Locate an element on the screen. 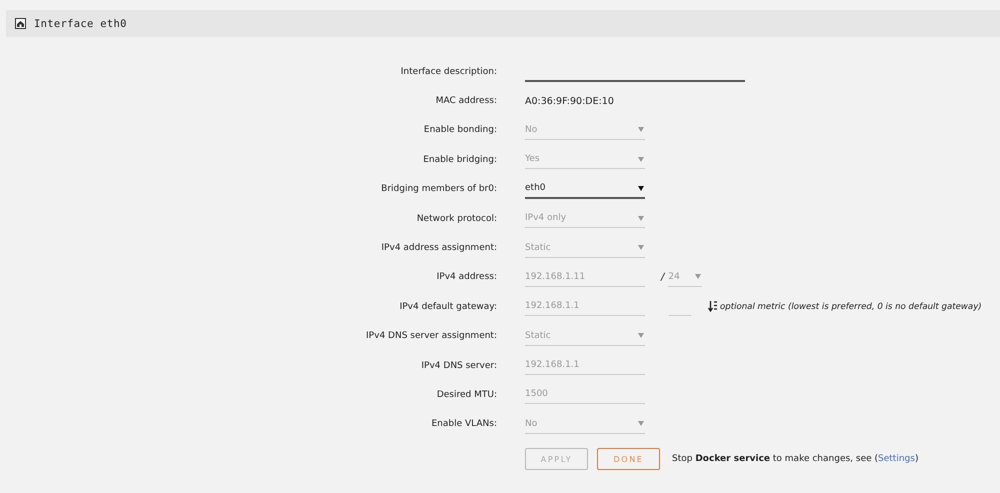 This screenshot has width=1000, height=493. sort-order-icon is located at coordinates (713, 306).